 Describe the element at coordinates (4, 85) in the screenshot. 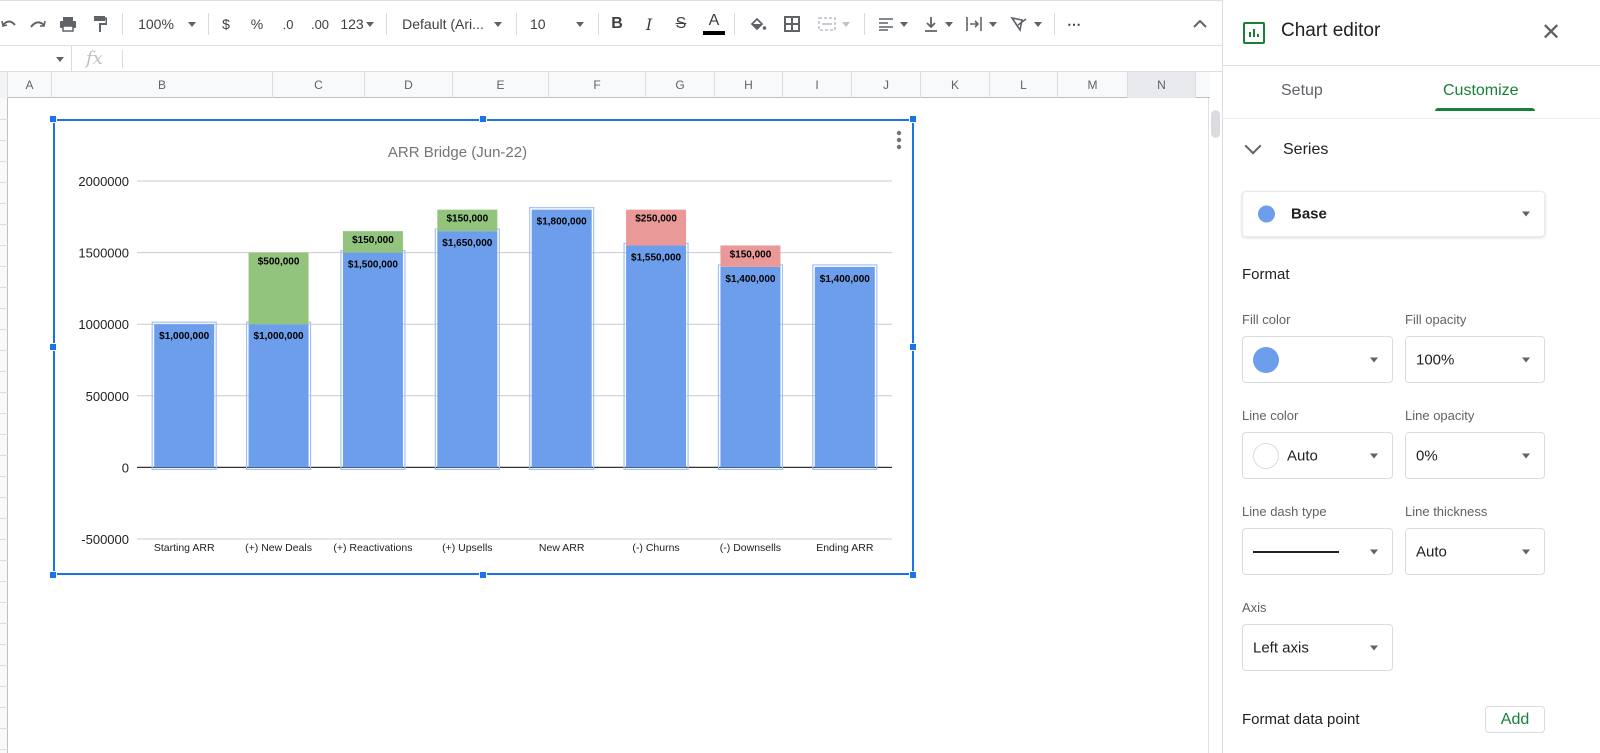

I see `select-all-corner` at that location.